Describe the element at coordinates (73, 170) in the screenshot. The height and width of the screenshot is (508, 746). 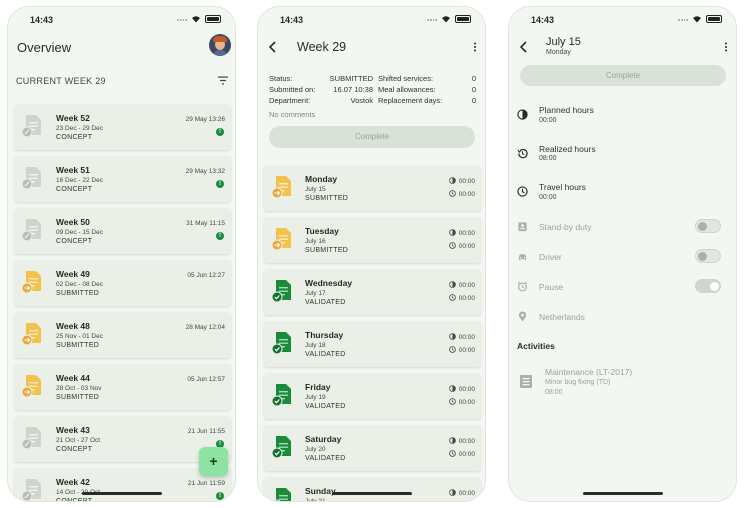
I see `week-title: Week 51` at that location.